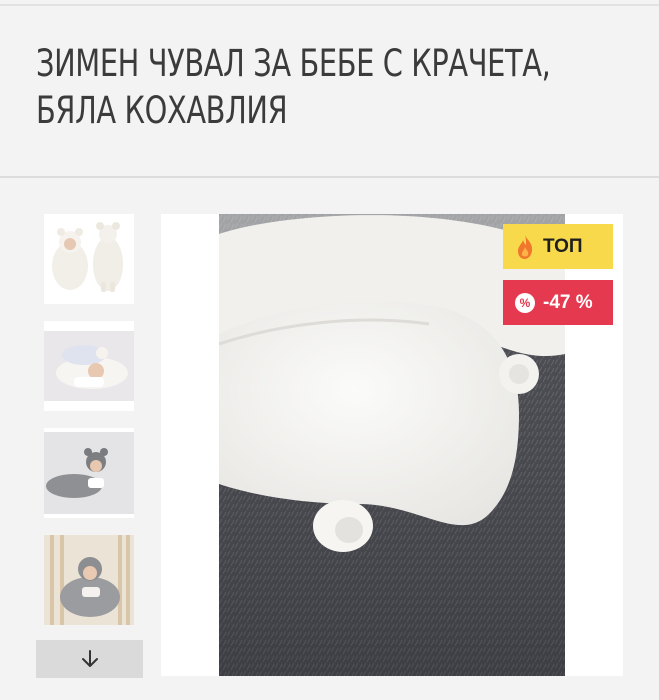  I want to click on top-badge-label: ТОП, so click(563, 246).